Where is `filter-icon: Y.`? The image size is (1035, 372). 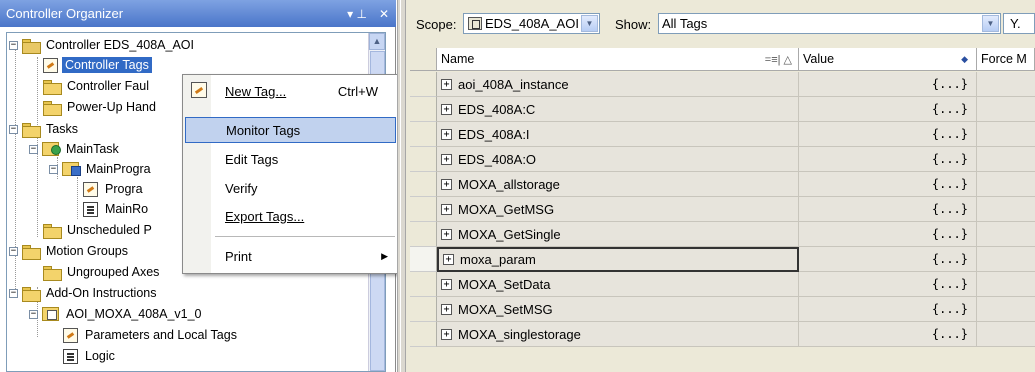 filter-icon: Y. is located at coordinates (1019, 23).